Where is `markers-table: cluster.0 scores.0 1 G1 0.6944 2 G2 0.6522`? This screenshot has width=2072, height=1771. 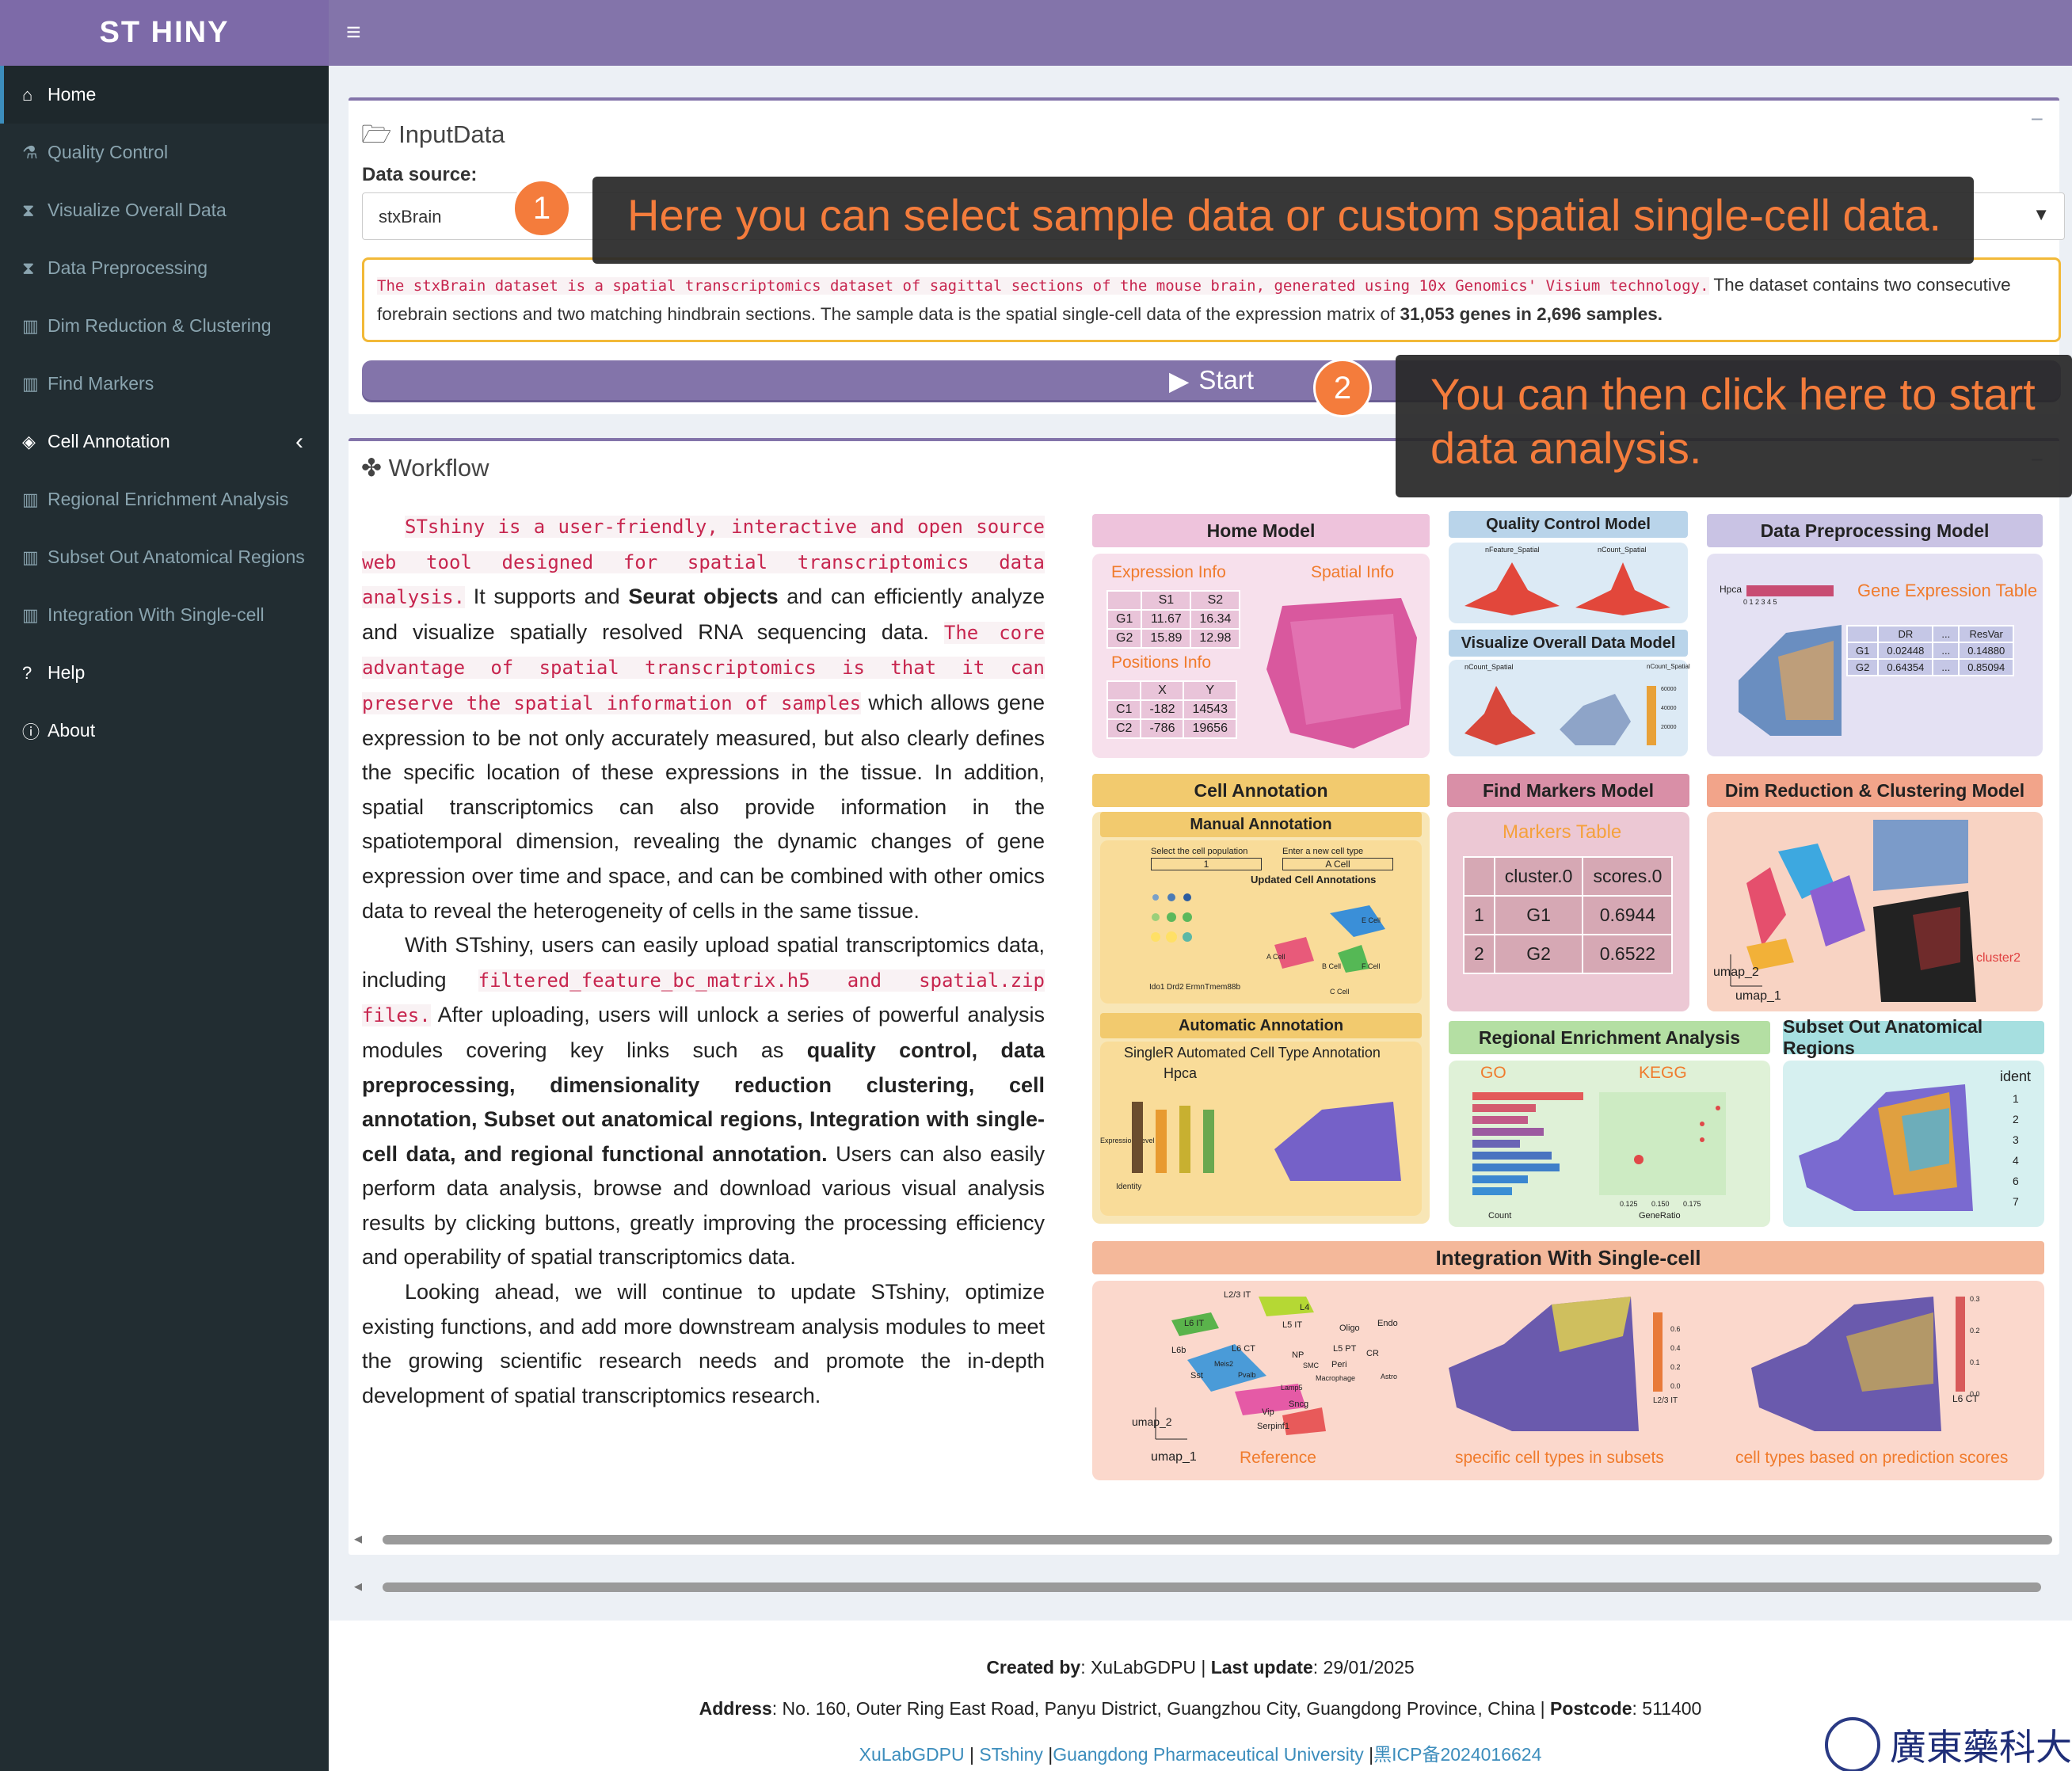 markers-table: cluster.0 scores.0 1 G1 0.6944 2 G2 0.6522 is located at coordinates (1568, 915).